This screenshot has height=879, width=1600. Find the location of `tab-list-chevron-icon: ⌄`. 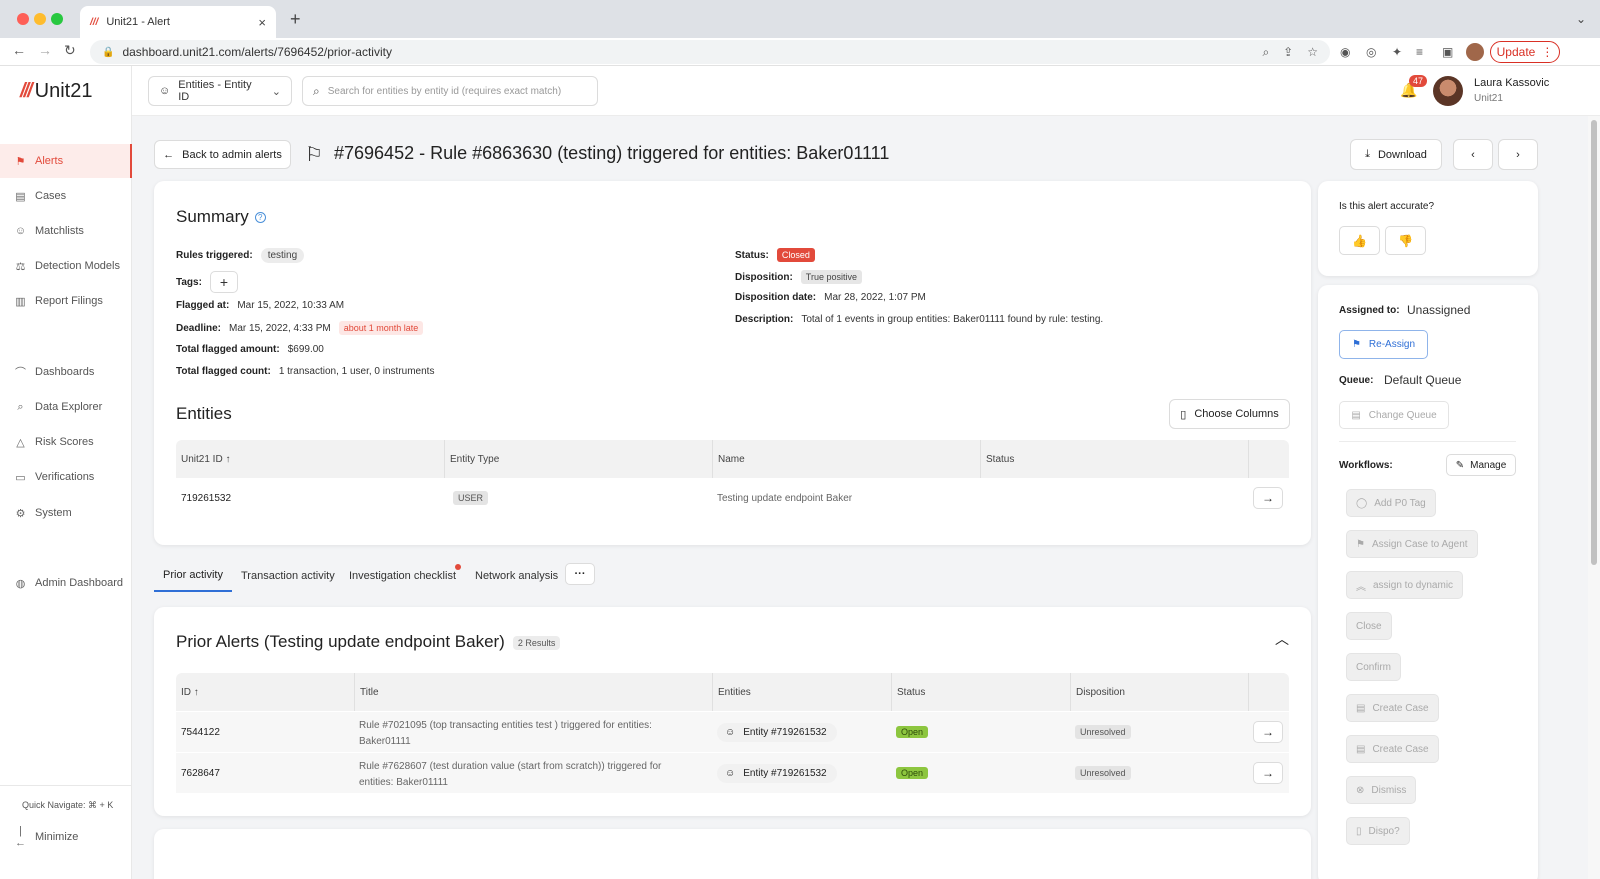

tab-list-chevron-icon: ⌄ is located at coordinates (1581, 19).